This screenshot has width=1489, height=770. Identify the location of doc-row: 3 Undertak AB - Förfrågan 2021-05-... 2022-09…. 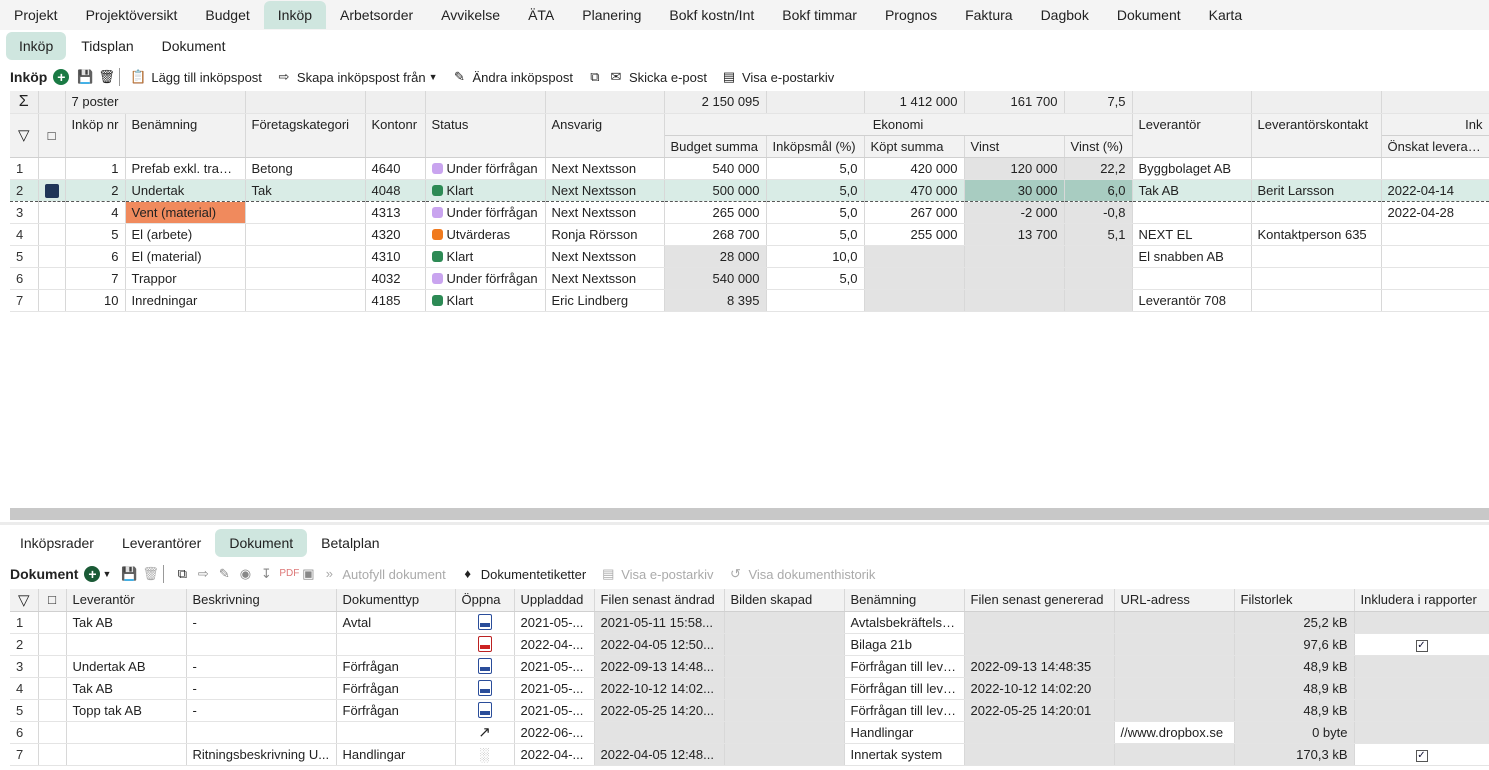
(749, 666).